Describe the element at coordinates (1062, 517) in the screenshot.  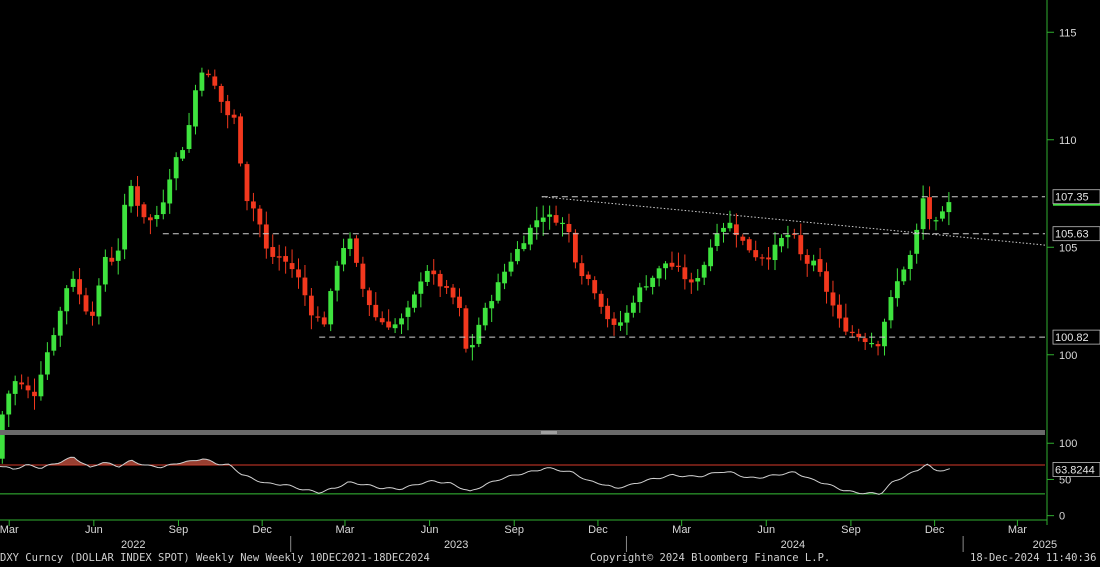
I see `rsi-tick-label: 0` at that location.